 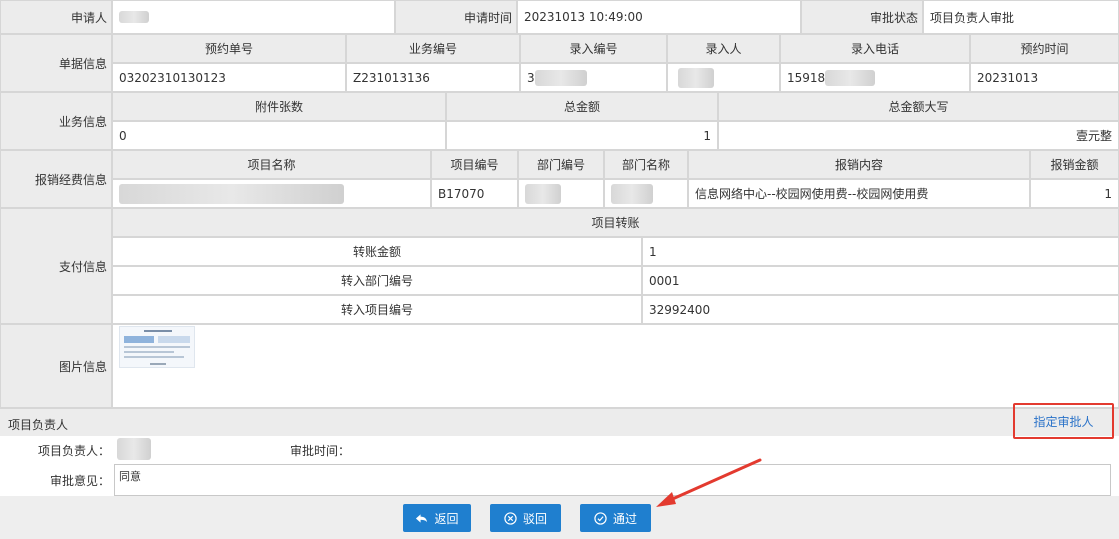 What do you see at coordinates (422, 518) in the screenshot?
I see `back-arrow-icon` at bounding box center [422, 518].